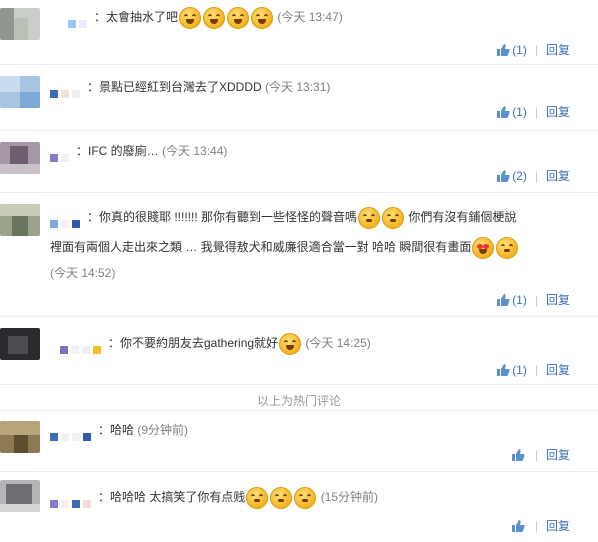 Image resolution: width=598 pixels, height=542 pixels. I want to click on timestamp: (15分钟前), so click(349, 497).